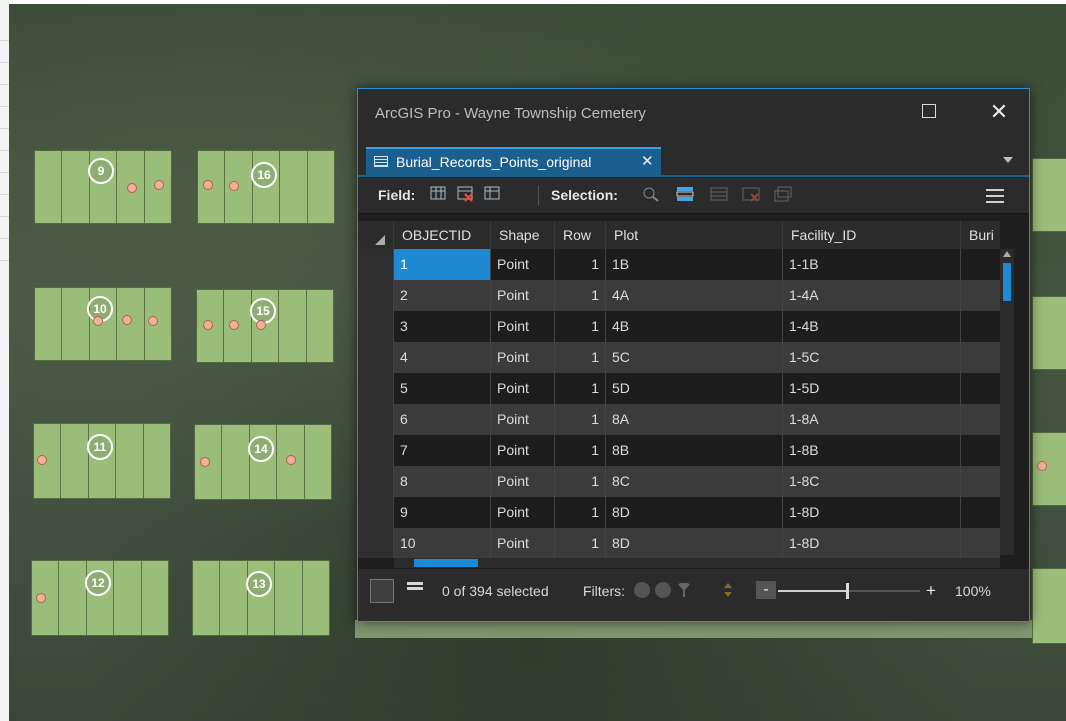 This screenshot has width=1066, height=721. Describe the element at coordinates (685, 194) in the screenshot. I see `switch-selection-icon` at that location.